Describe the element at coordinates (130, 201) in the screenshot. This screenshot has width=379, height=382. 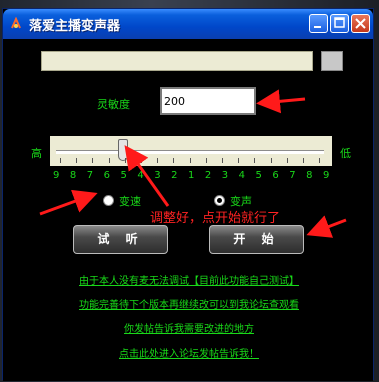
I see `radio-speed-label: 变速` at that location.